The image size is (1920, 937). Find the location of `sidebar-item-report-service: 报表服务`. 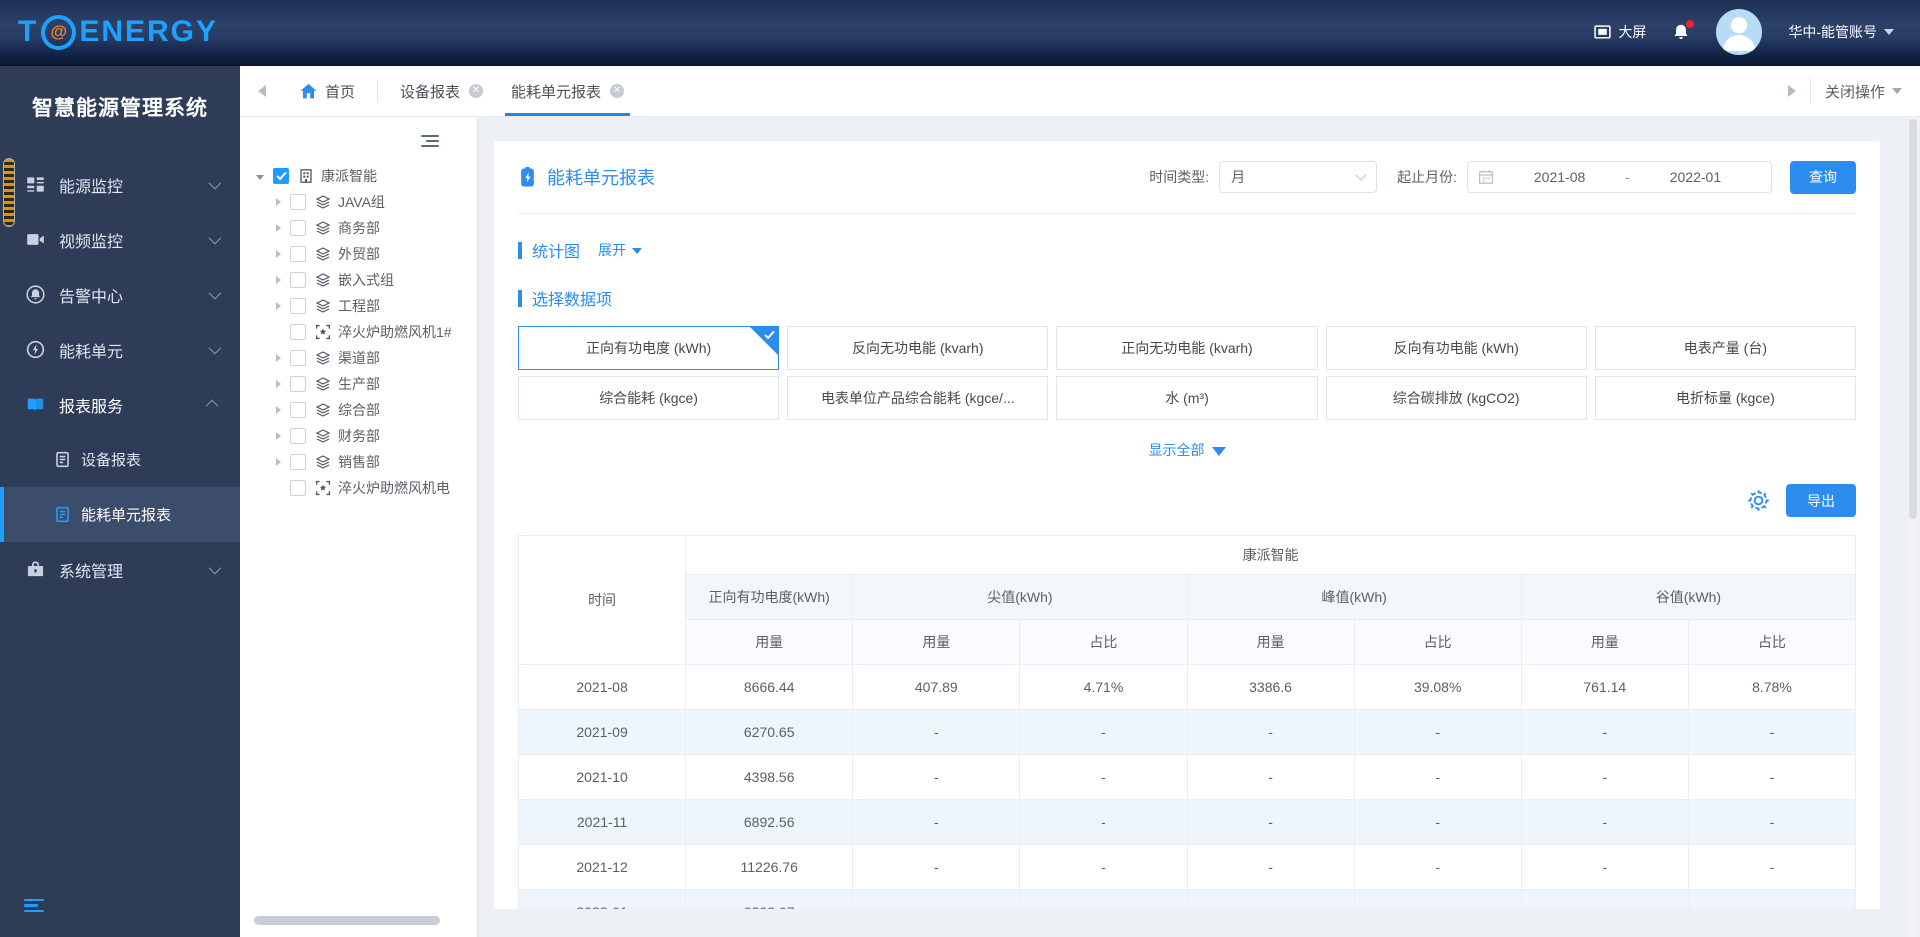

sidebar-item-report-service: 报表服务 is located at coordinates (120, 404).